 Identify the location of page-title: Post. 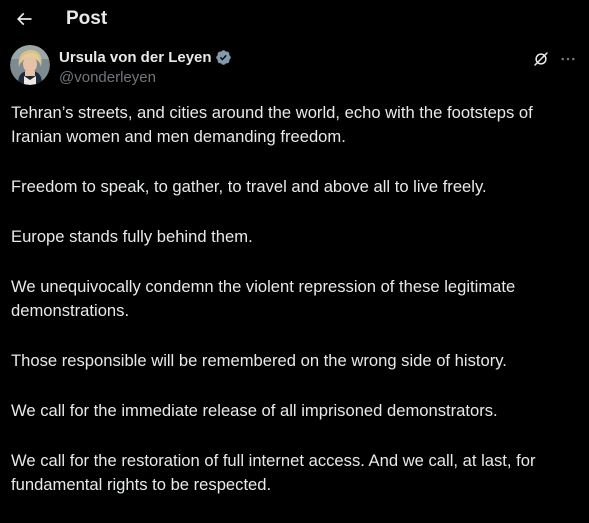
(87, 18).